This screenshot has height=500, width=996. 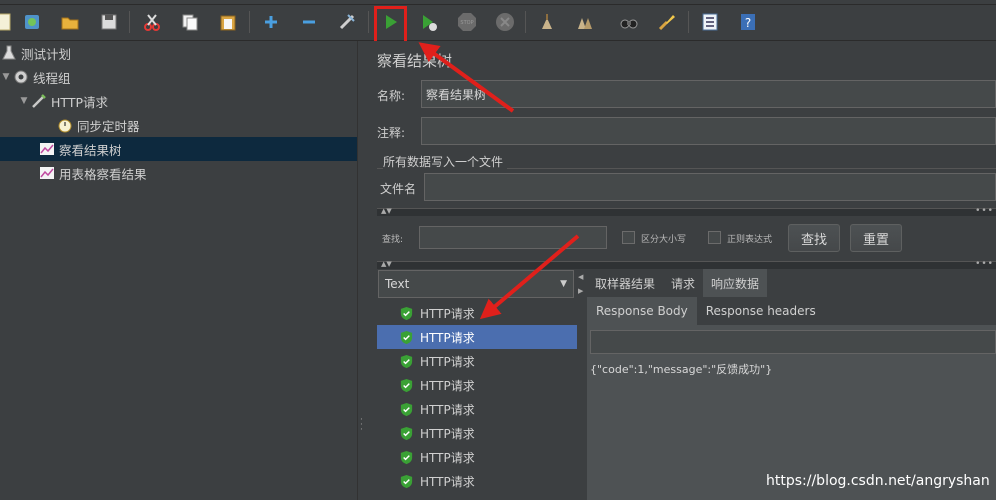 What do you see at coordinates (585, 22) in the screenshot?
I see `clear-all-icon` at bounding box center [585, 22].